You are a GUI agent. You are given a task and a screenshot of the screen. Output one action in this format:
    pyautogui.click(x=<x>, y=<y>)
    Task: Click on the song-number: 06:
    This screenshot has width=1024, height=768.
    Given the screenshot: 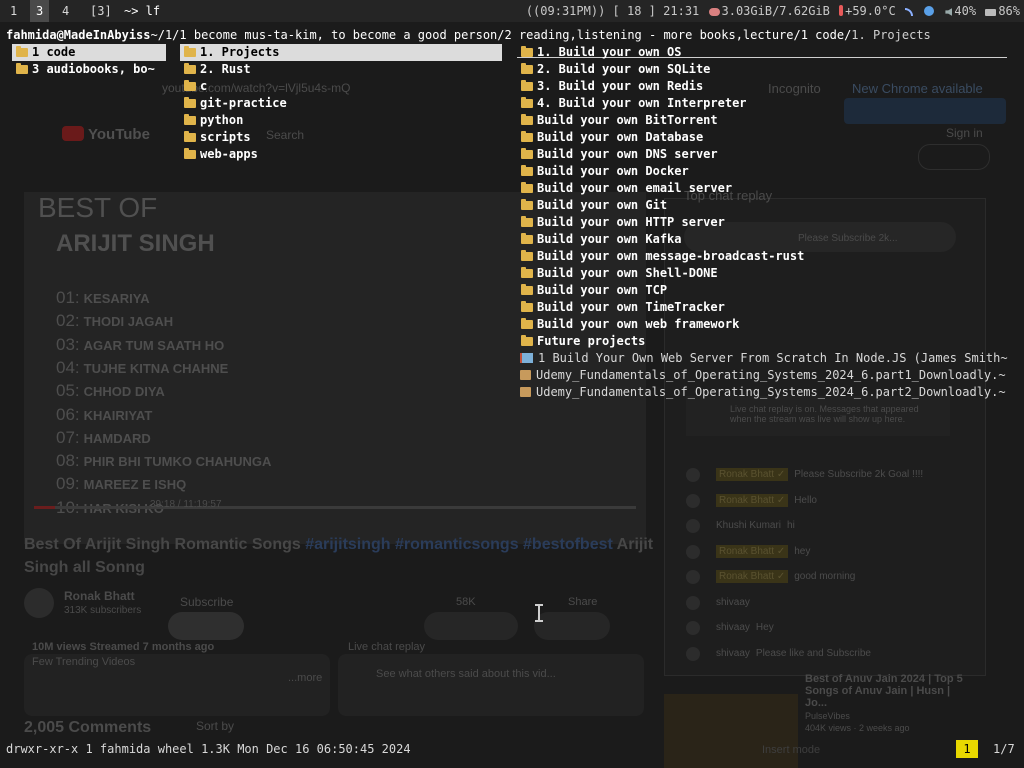 What is the action you would take?
    pyautogui.click(x=68, y=414)
    